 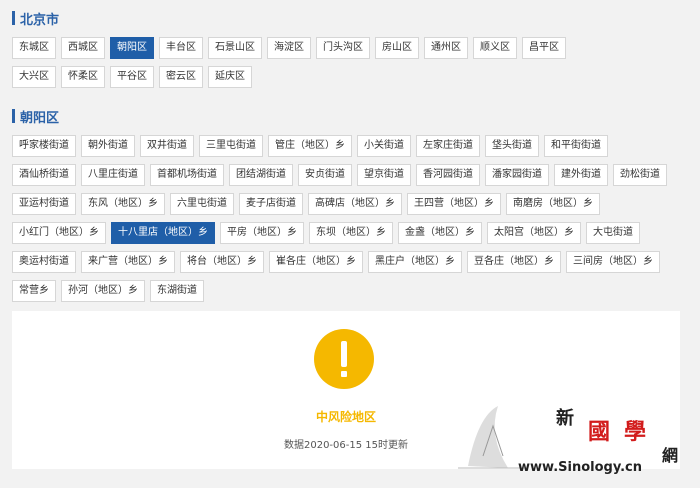 I want to click on subdistrict-chip: 六里屯街道, so click(x=202, y=204).